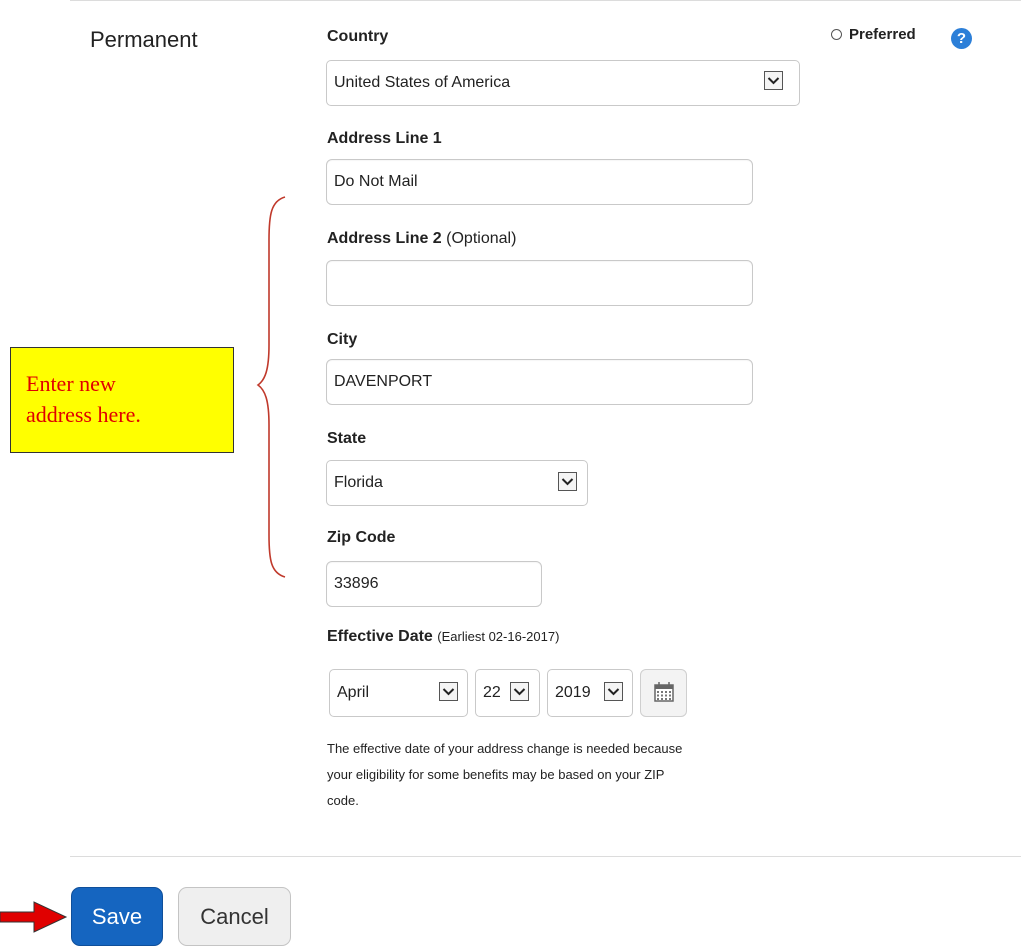  Describe the element at coordinates (457, 483) in the screenshot. I see `state-select: Florida` at that location.